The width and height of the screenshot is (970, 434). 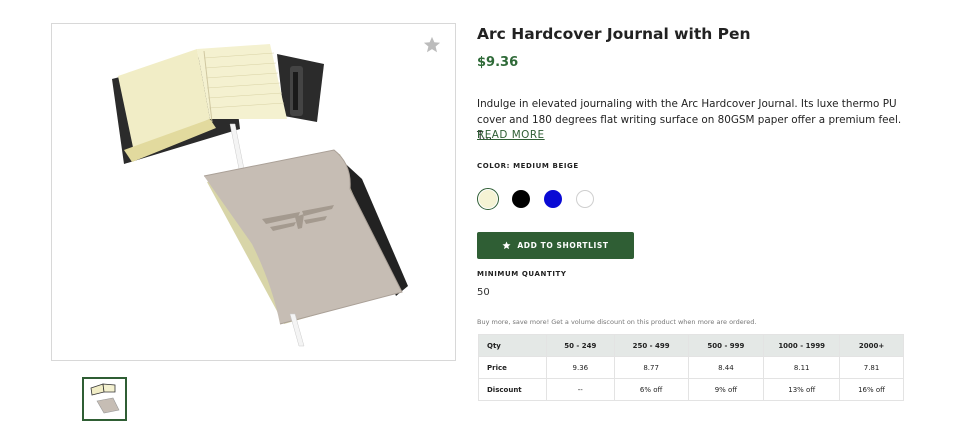 What do you see at coordinates (726, 389) in the screenshot?
I see `table-cell: 9% off` at bounding box center [726, 389].